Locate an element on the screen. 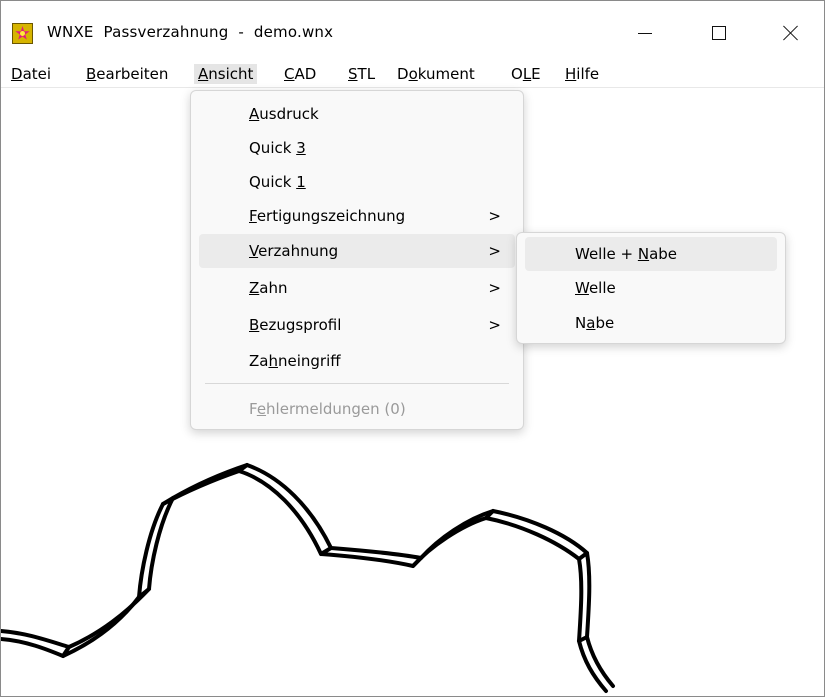 The image size is (825, 697). access-key: C is located at coordinates (289, 74).